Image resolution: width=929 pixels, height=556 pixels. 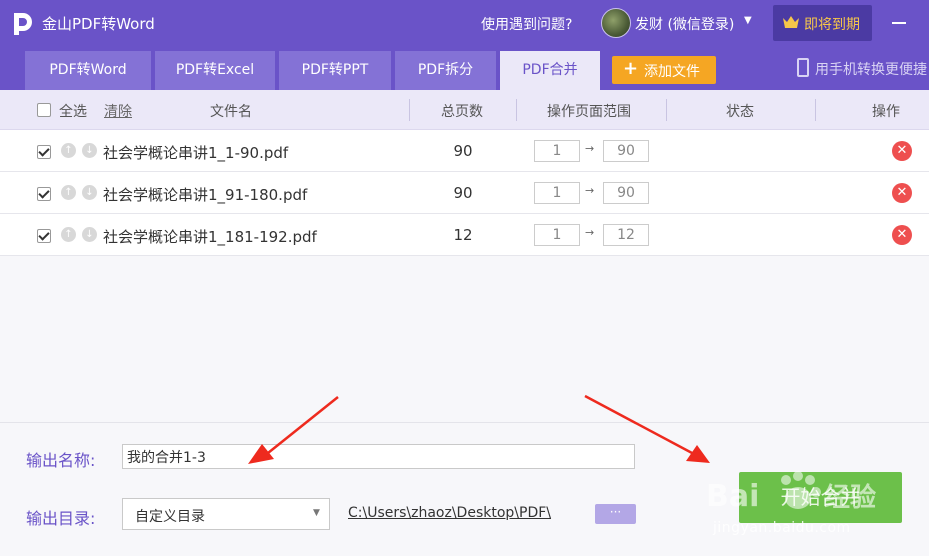 I want to click on tab-pdf-merge: PDF合并, so click(x=550, y=70).